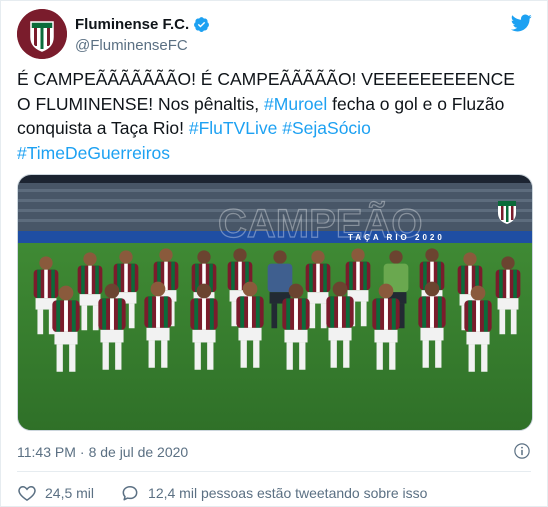 The width and height of the screenshot is (548, 507). Describe the element at coordinates (295, 104) in the screenshot. I see `mention-link: #Muroel` at that location.